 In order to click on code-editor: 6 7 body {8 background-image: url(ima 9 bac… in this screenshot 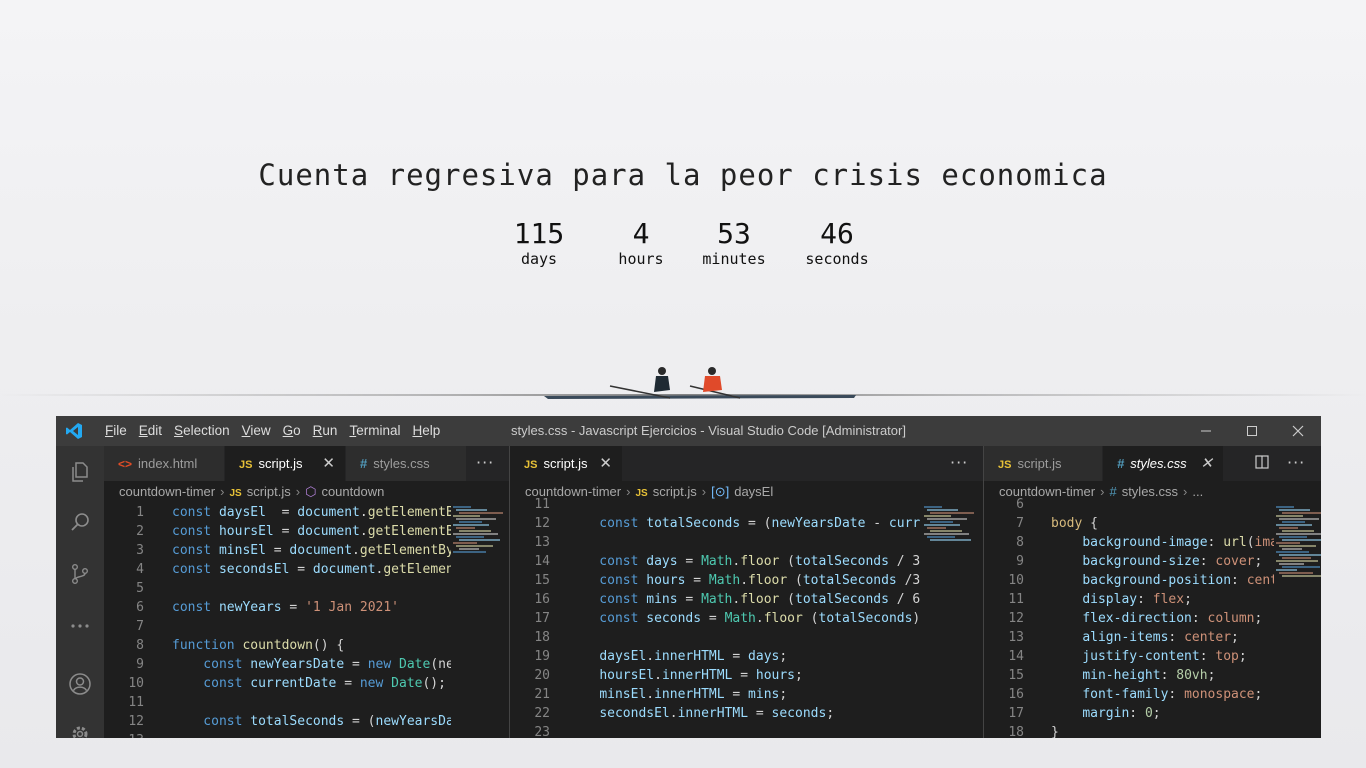, I will do `click(1152, 617)`.